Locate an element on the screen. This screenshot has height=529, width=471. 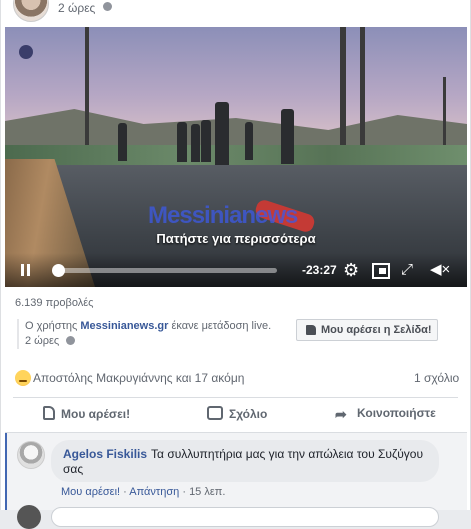
share-button: ➦ Κοινοποιήστε is located at coordinates (385, 413).